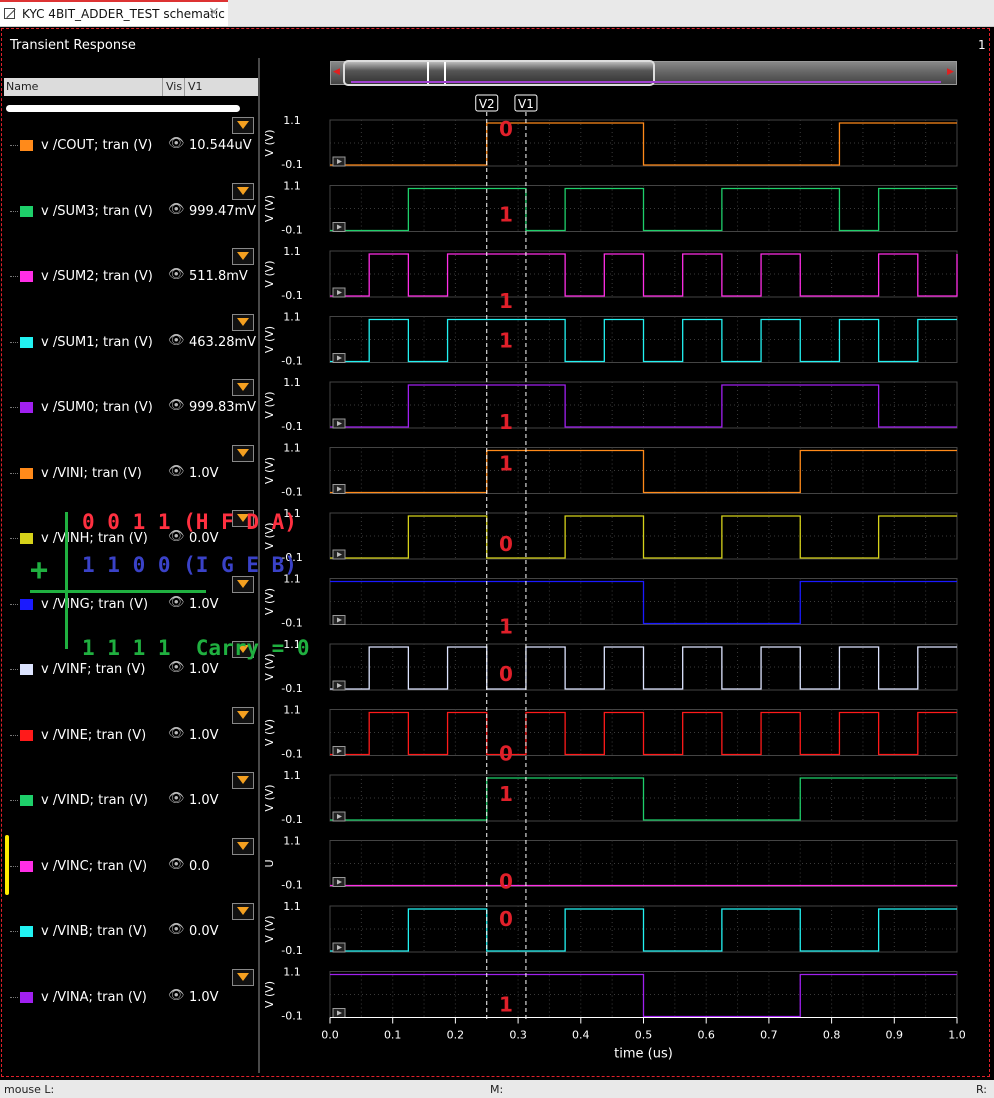  What do you see at coordinates (644, 1035) in the screenshot?
I see `x-tick-label: 0.5` at bounding box center [644, 1035].